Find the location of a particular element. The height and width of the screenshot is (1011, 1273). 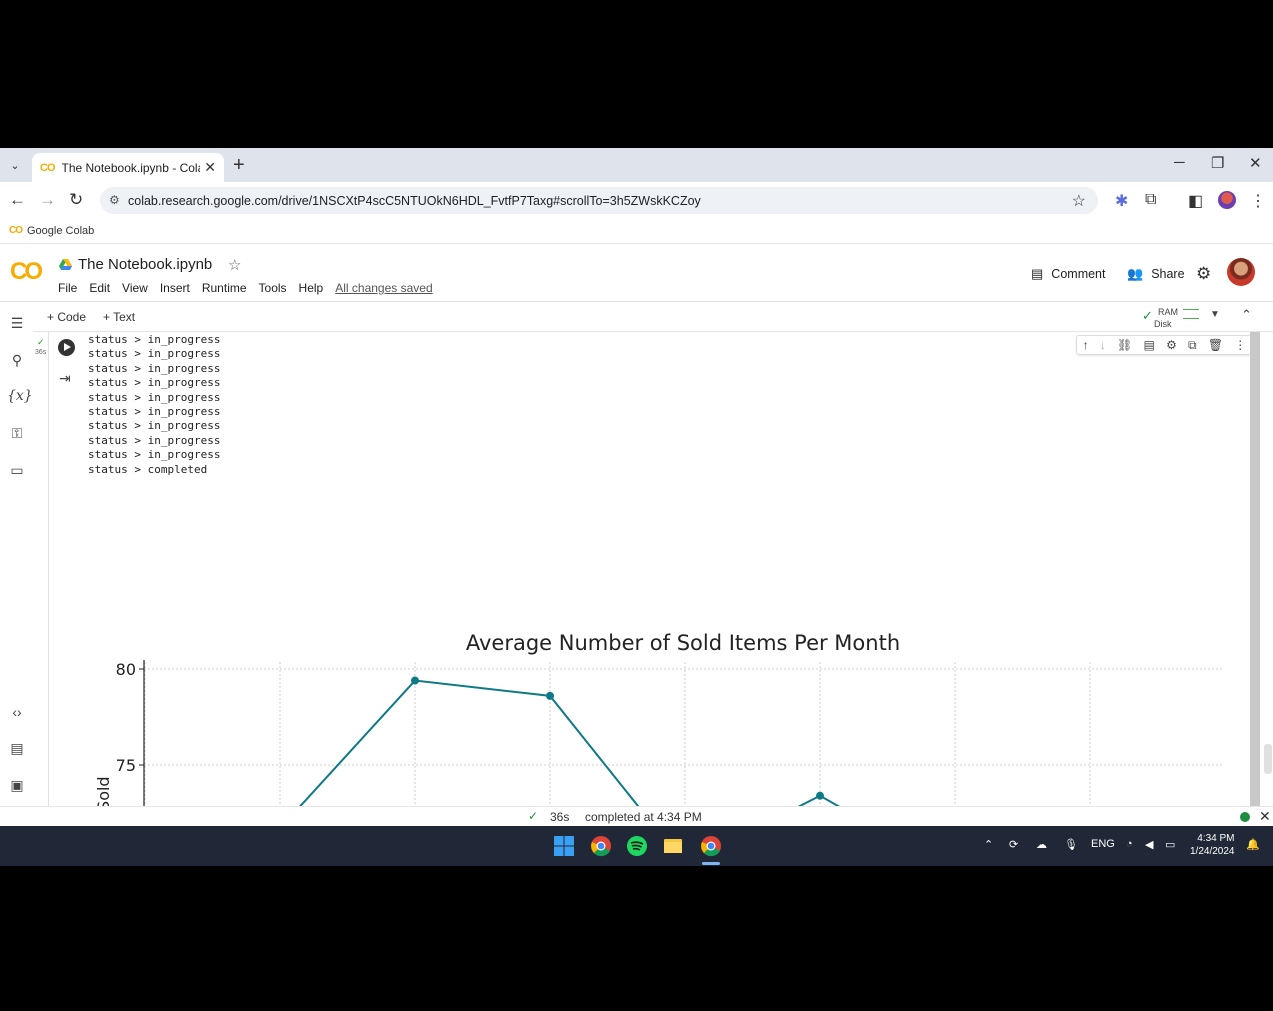

chrome-icon is located at coordinates (601, 846).